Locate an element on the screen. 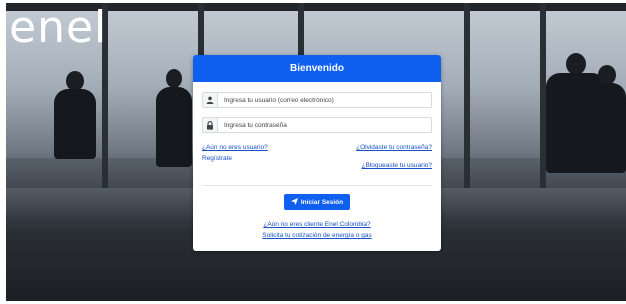 This screenshot has width=626, height=304. password-input is located at coordinates (324, 125).